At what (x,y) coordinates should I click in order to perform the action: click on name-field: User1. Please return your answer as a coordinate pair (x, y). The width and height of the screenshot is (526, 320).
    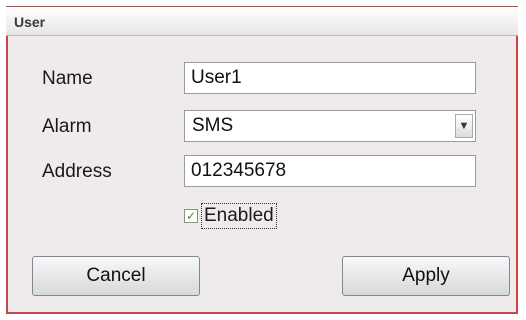
    Looking at the image, I should click on (330, 78).